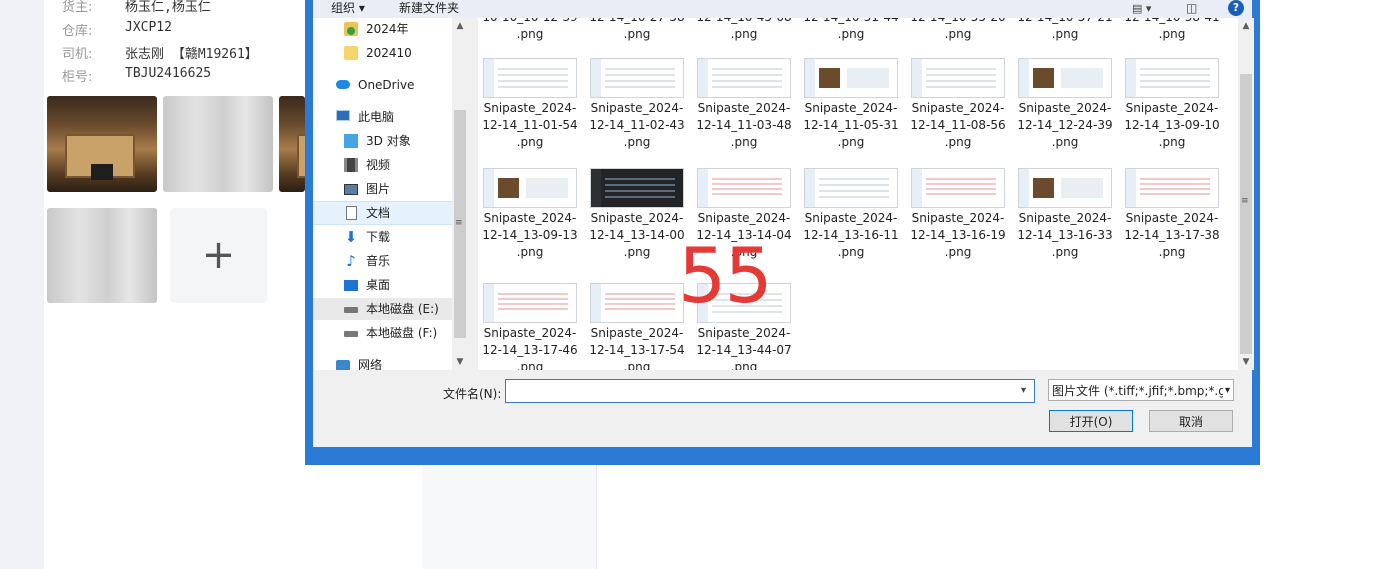  What do you see at coordinates (1172, 104) in the screenshot?
I see `file-item: Snipaste_2024- 12-14_13-09-10 .png` at bounding box center [1172, 104].